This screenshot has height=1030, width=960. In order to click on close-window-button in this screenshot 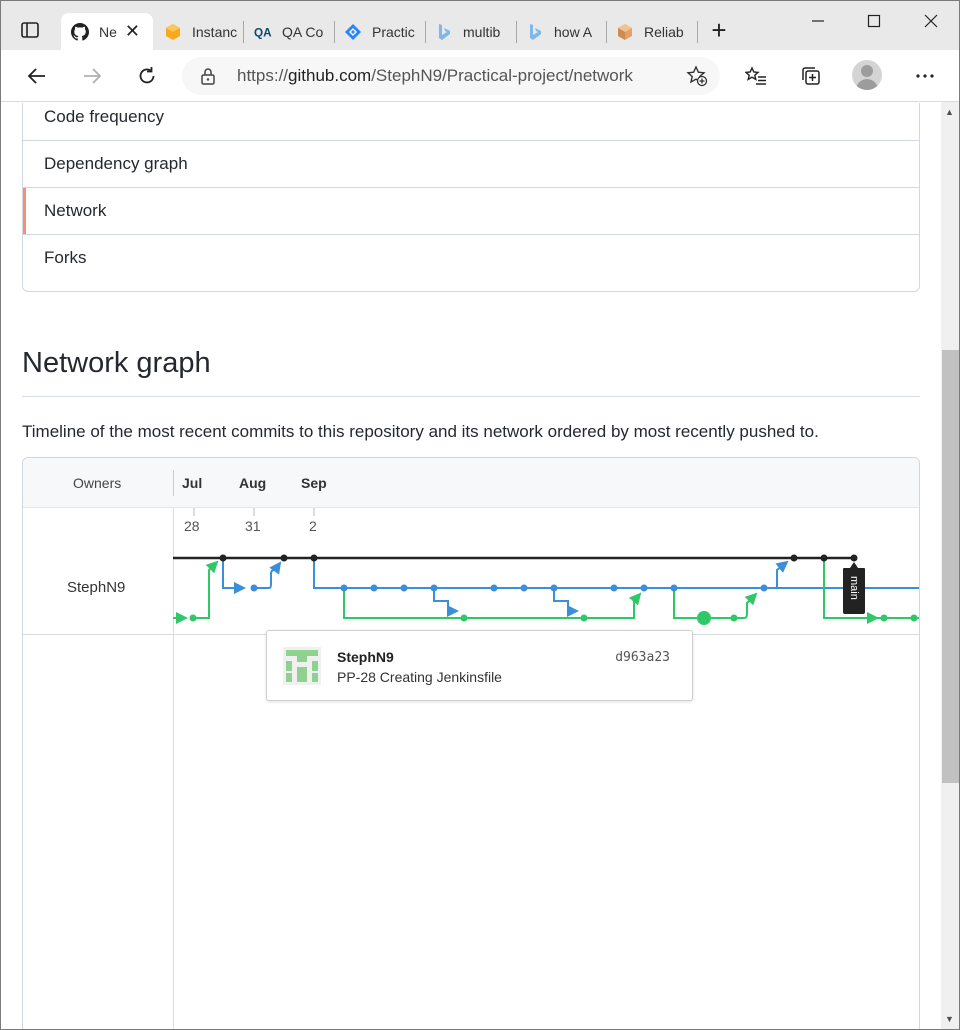, I will do `click(931, 21)`.